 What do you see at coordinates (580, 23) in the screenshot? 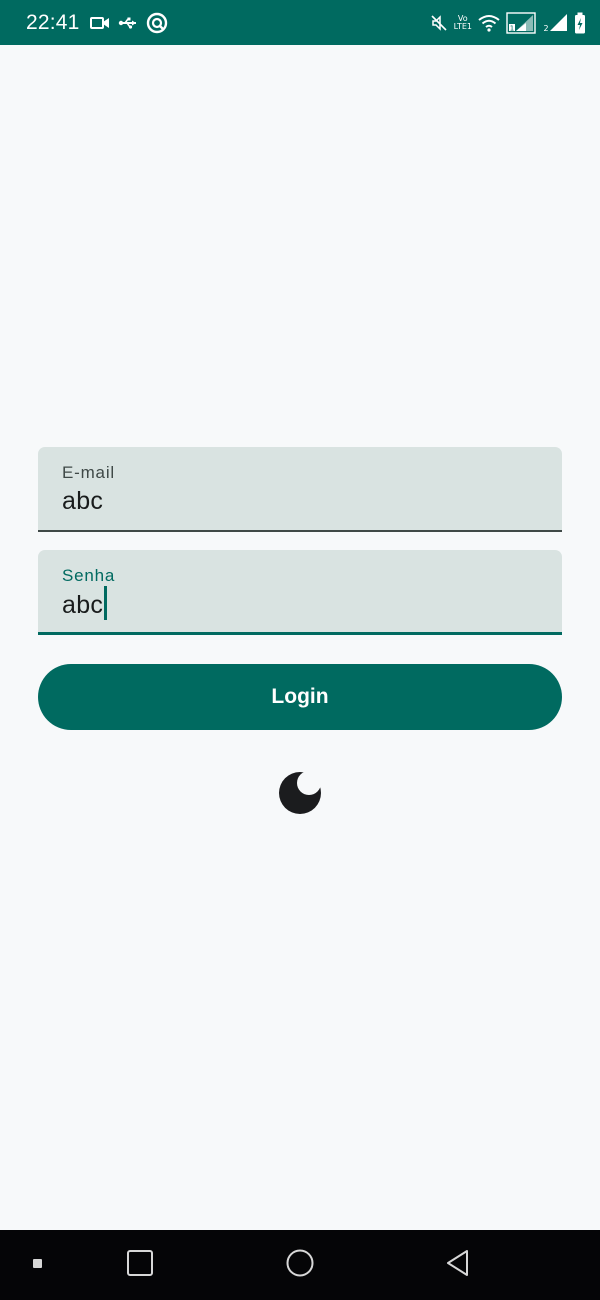
I see `battery-charging-icon` at bounding box center [580, 23].